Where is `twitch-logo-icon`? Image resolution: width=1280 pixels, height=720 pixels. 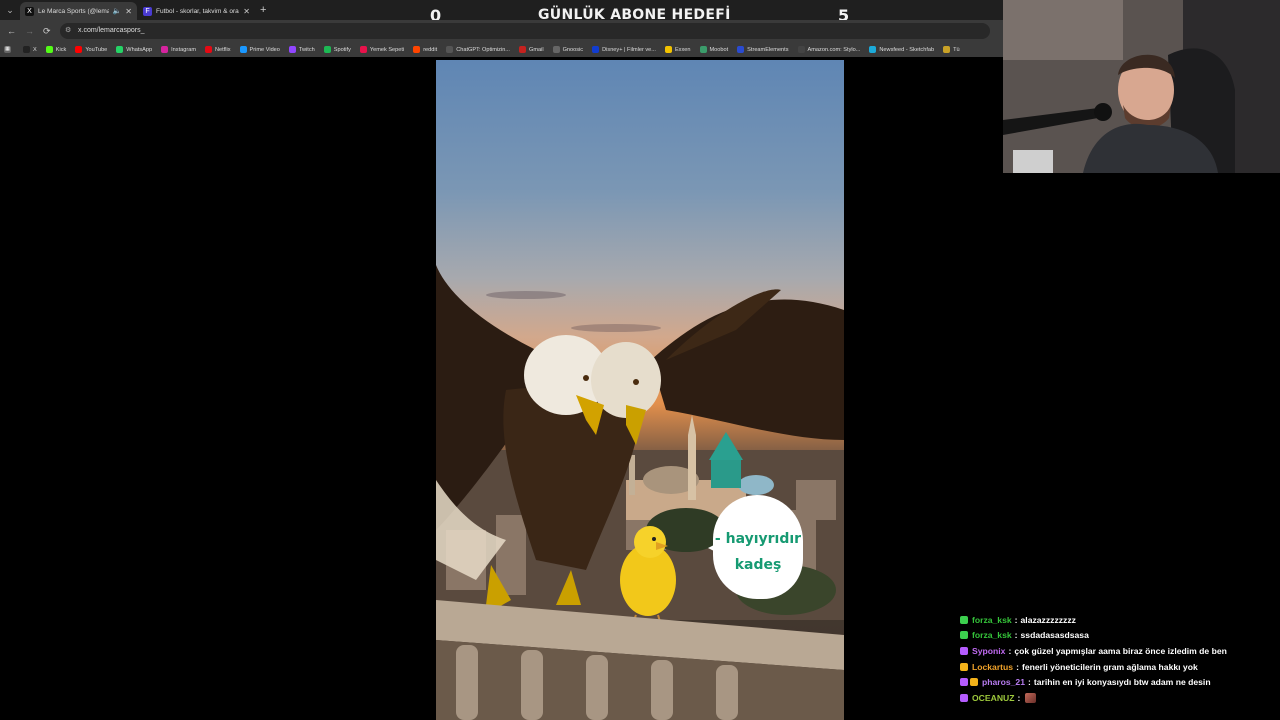 twitch-logo-icon is located at coordinates (292, 49).